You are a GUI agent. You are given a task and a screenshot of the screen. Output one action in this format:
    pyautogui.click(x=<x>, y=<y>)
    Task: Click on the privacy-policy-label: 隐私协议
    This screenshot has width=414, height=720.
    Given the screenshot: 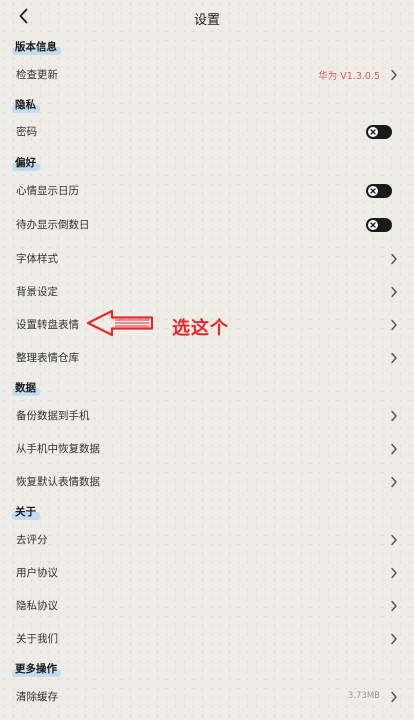 What is the action you would take?
    pyautogui.click(x=37, y=606)
    